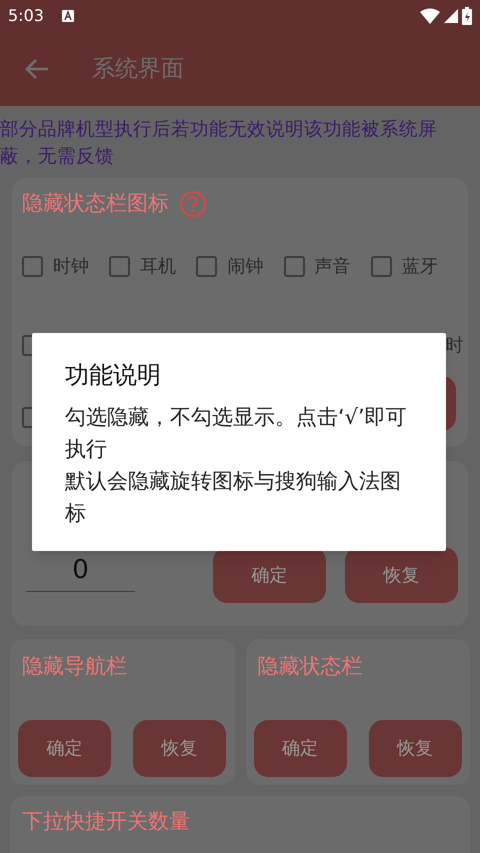  Describe the element at coordinates (455, 346) in the screenshot. I see `checkbox-label: 时` at that location.